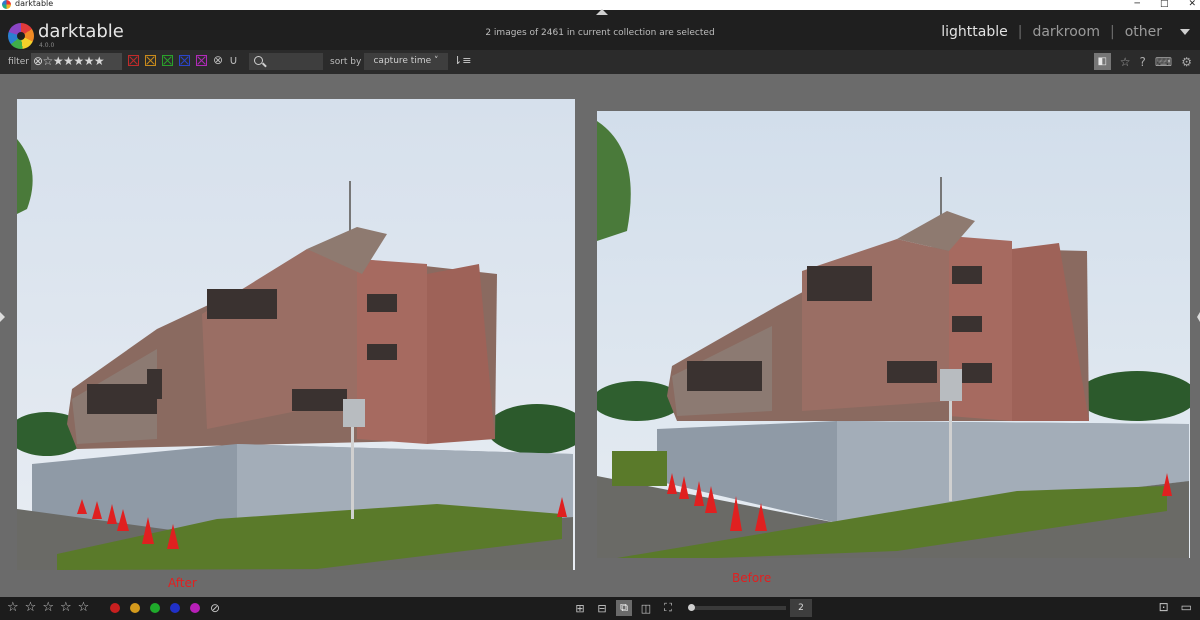 The height and width of the screenshot is (620, 1200). I want to click on red-label-icon, so click(115, 608).